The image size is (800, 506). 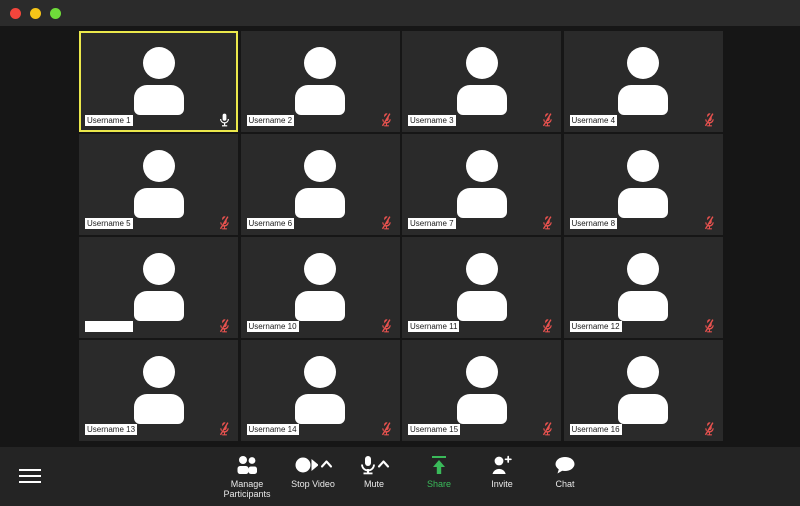 What do you see at coordinates (272, 326) in the screenshot?
I see `participant-name-label: Username 10` at bounding box center [272, 326].